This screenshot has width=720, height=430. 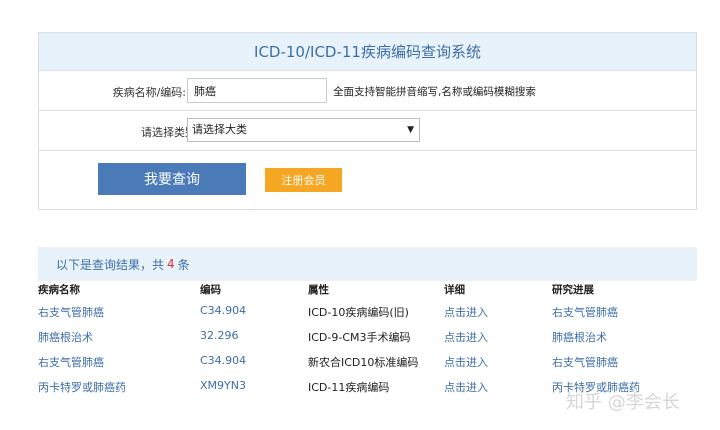 I want to click on disease-name-label: 疾病名称/编码:, so click(x=149, y=92).